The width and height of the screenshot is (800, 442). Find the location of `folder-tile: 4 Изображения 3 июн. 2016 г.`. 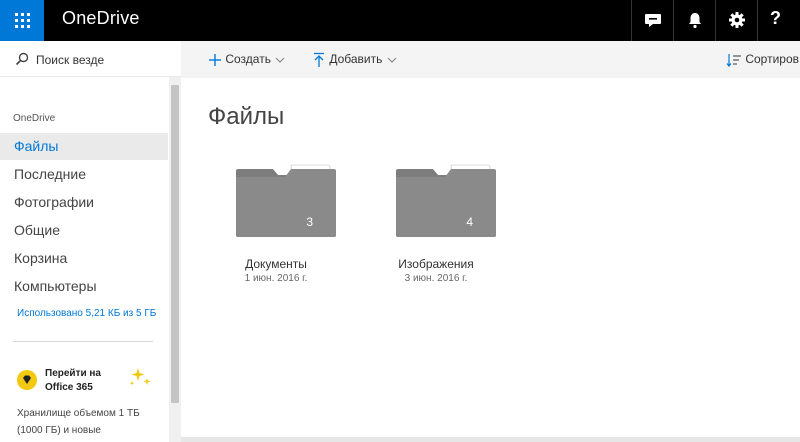

folder-tile: 4 Изображения 3 июн. 2016 г. is located at coordinates (436, 228).